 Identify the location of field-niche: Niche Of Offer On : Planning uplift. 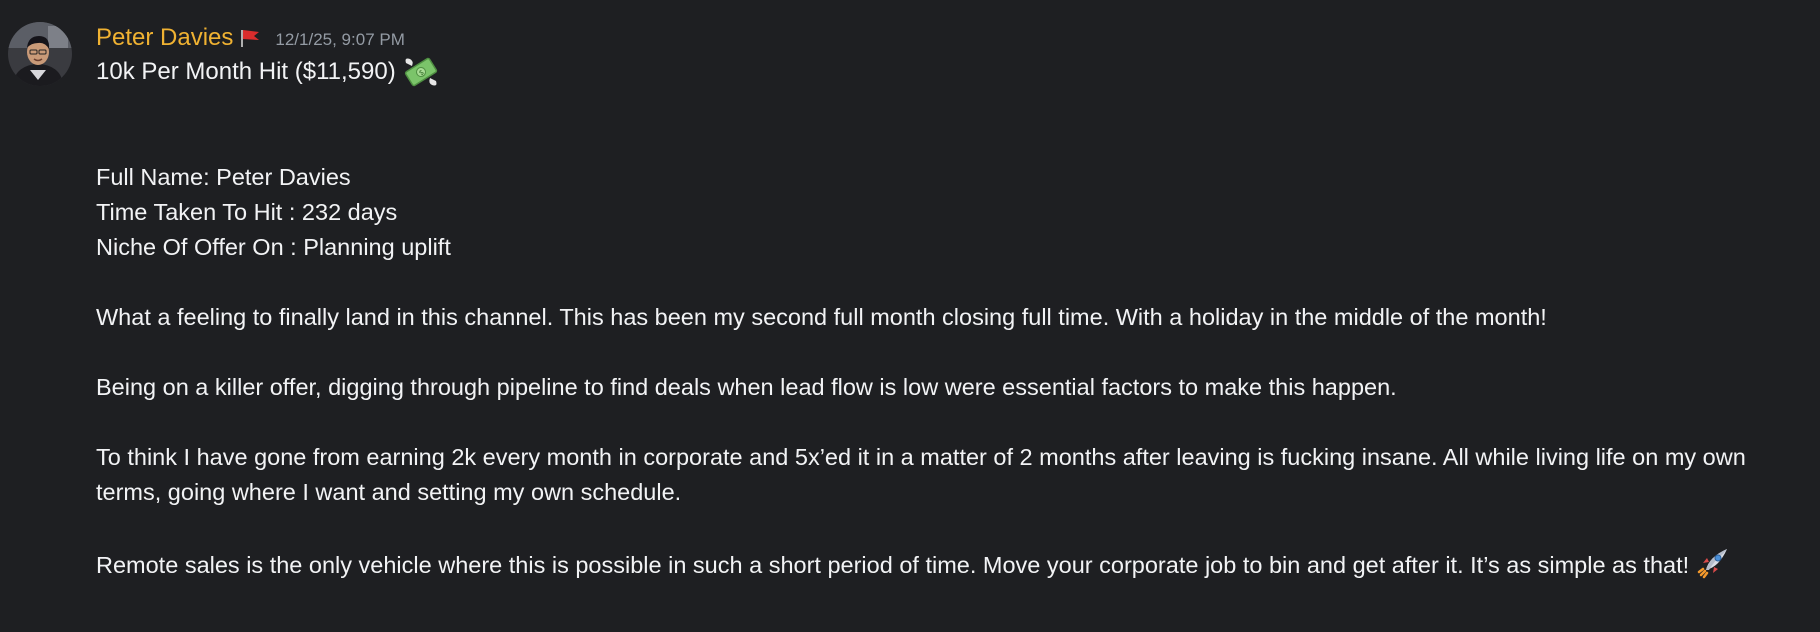
(273, 247).